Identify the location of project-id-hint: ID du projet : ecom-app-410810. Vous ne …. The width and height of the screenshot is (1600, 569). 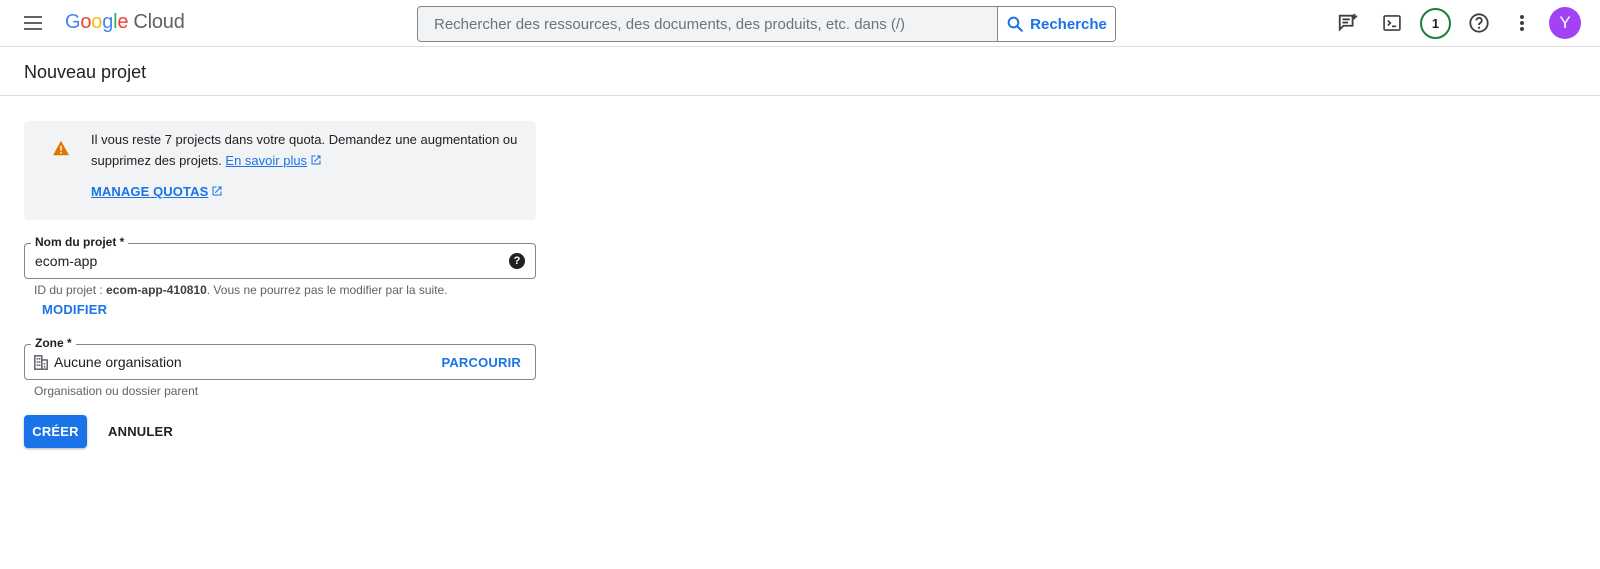
(241, 290).